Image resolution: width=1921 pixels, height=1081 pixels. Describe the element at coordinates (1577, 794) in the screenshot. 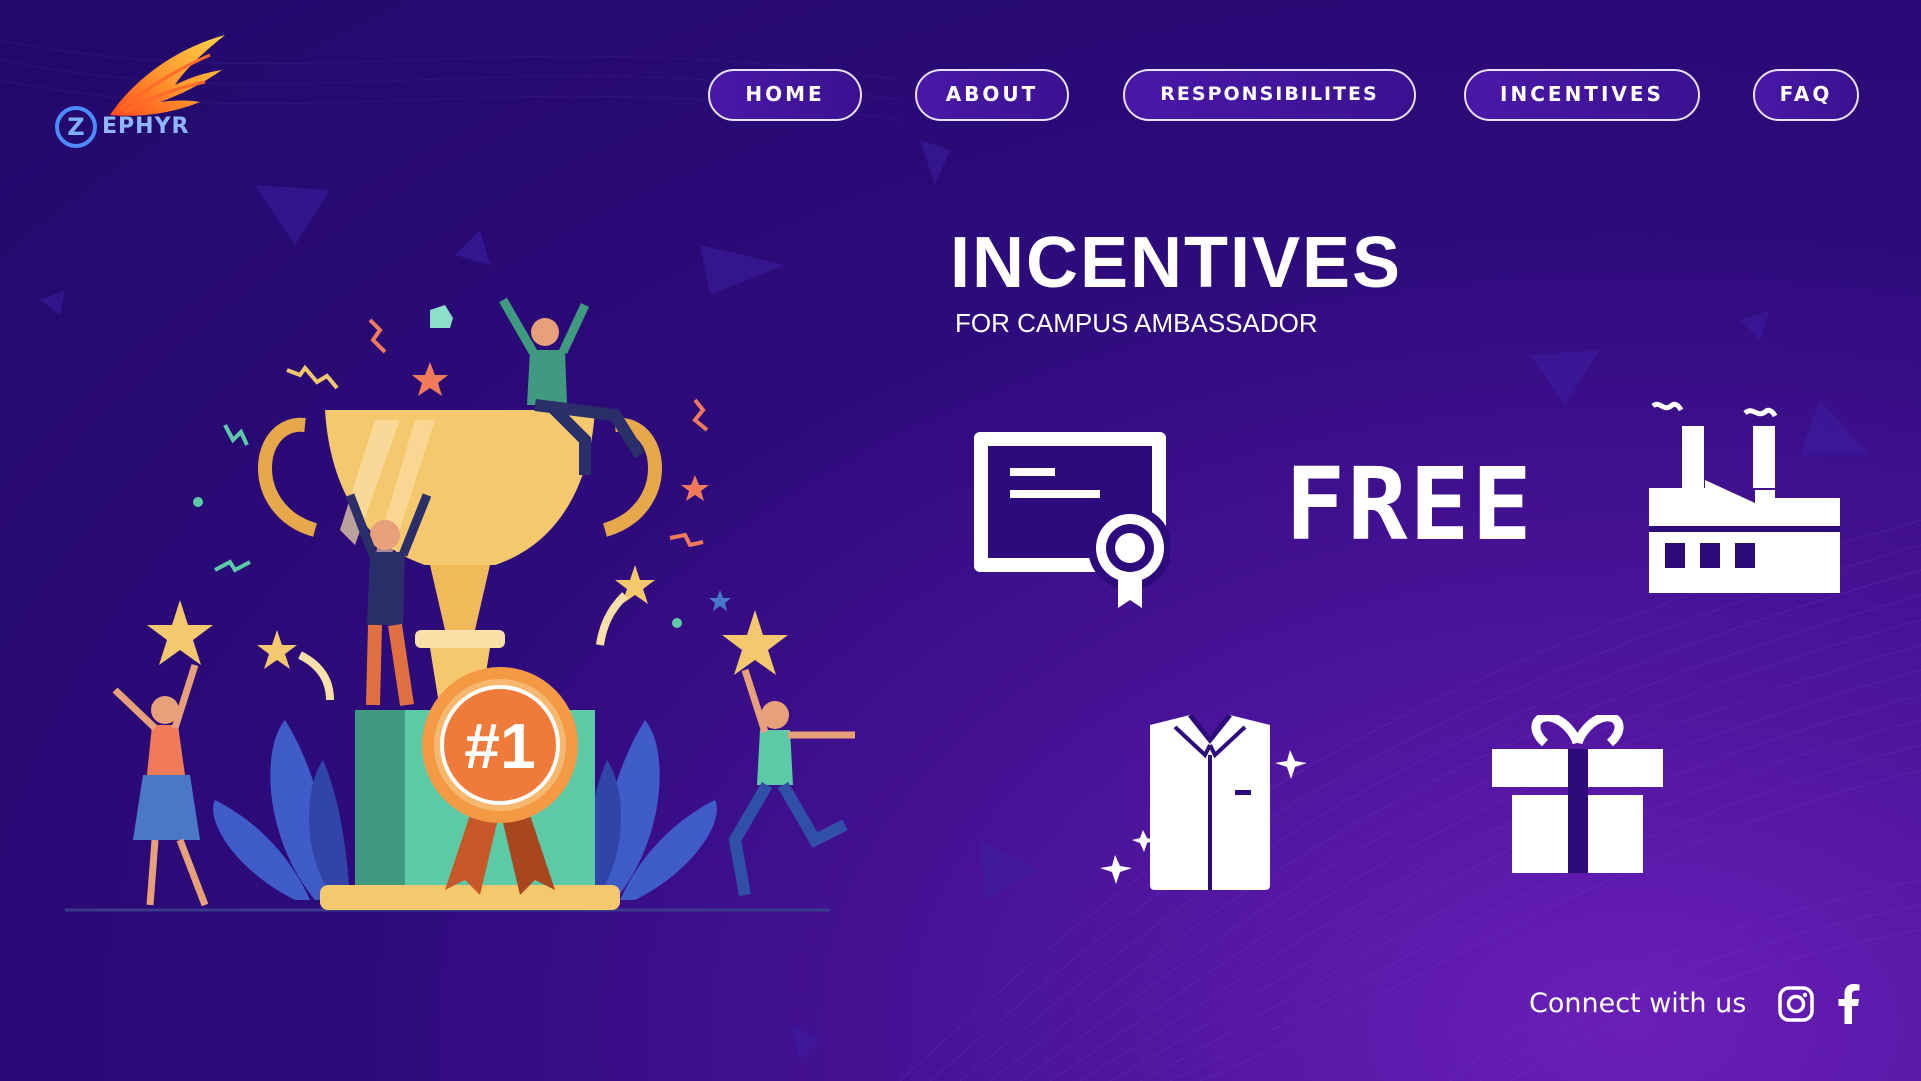

I see `gift-icon` at that location.